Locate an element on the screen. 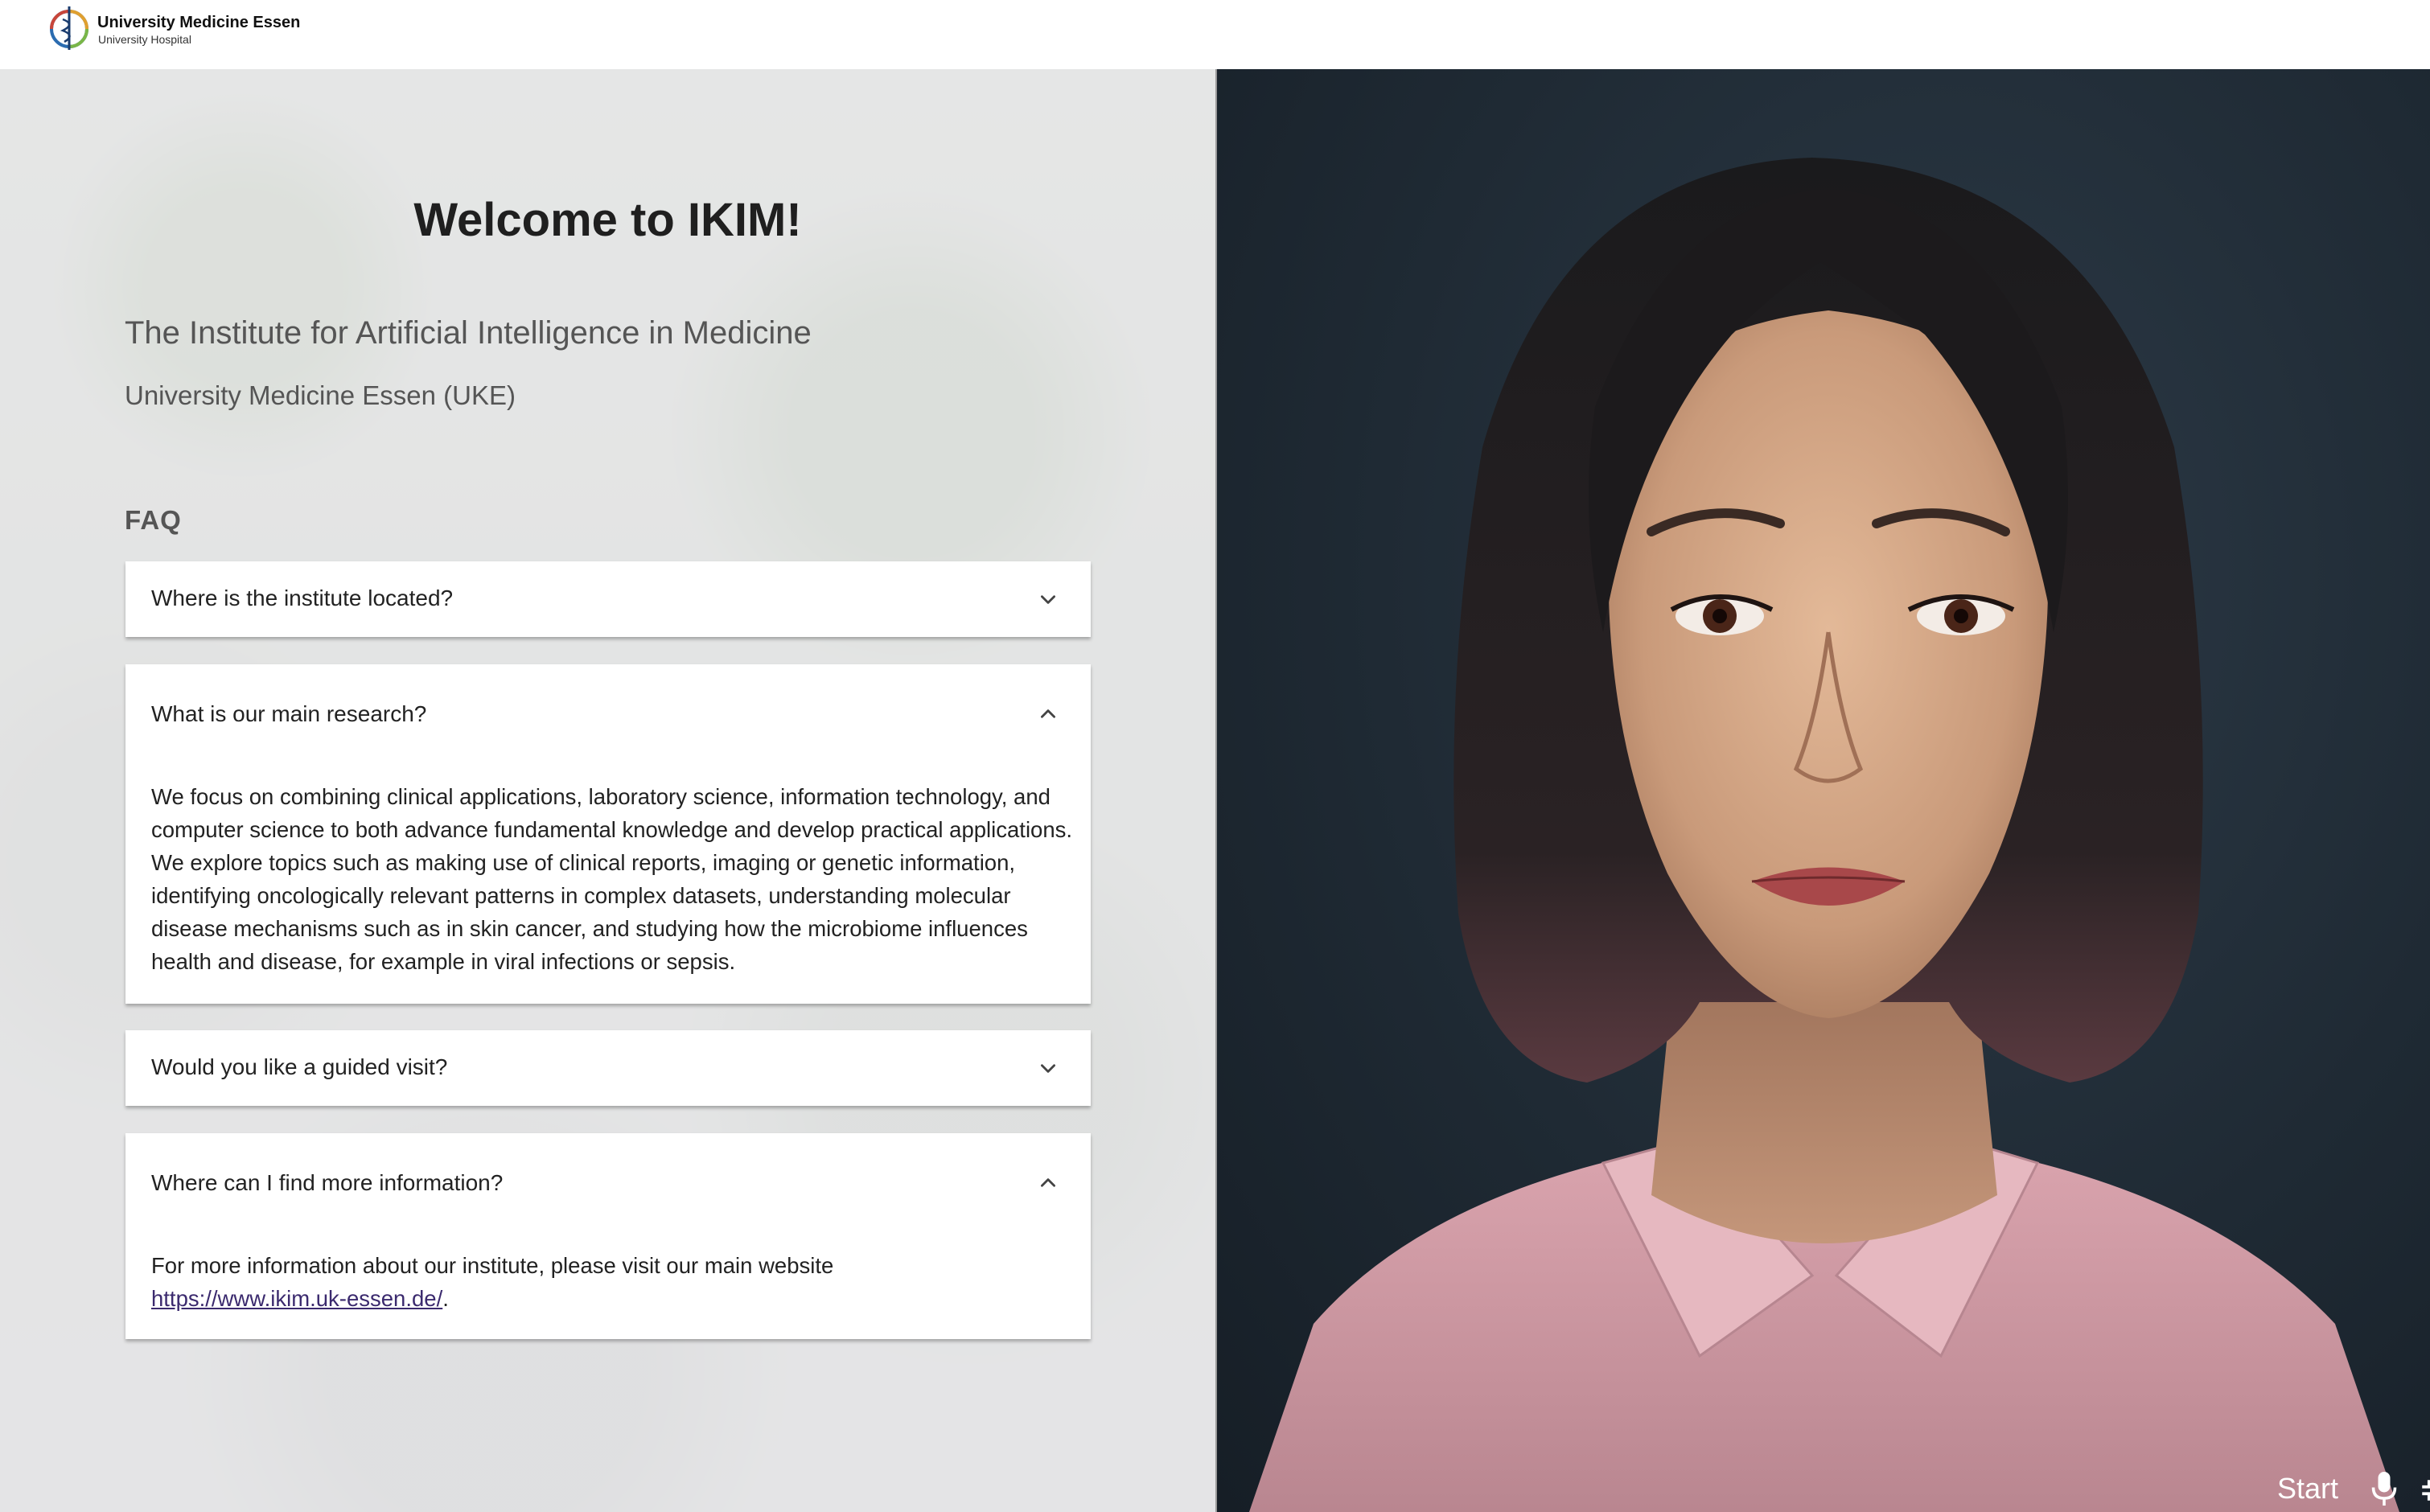 This screenshot has width=2430, height=1512. faq-question: Where is the institute located? is located at coordinates (302, 598).